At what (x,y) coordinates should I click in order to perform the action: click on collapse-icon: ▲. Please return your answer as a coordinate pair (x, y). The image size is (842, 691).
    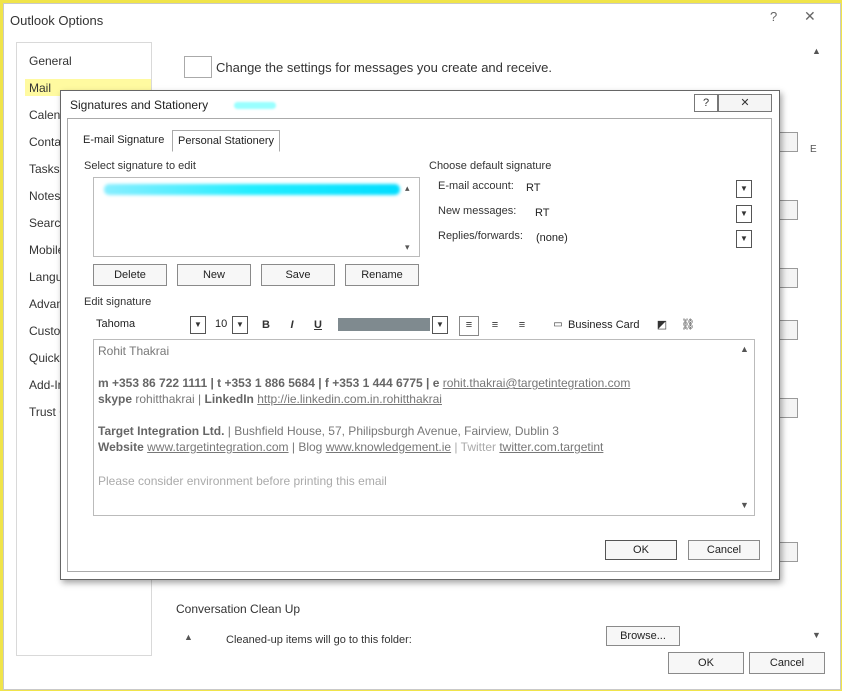
    Looking at the image, I should click on (188, 637).